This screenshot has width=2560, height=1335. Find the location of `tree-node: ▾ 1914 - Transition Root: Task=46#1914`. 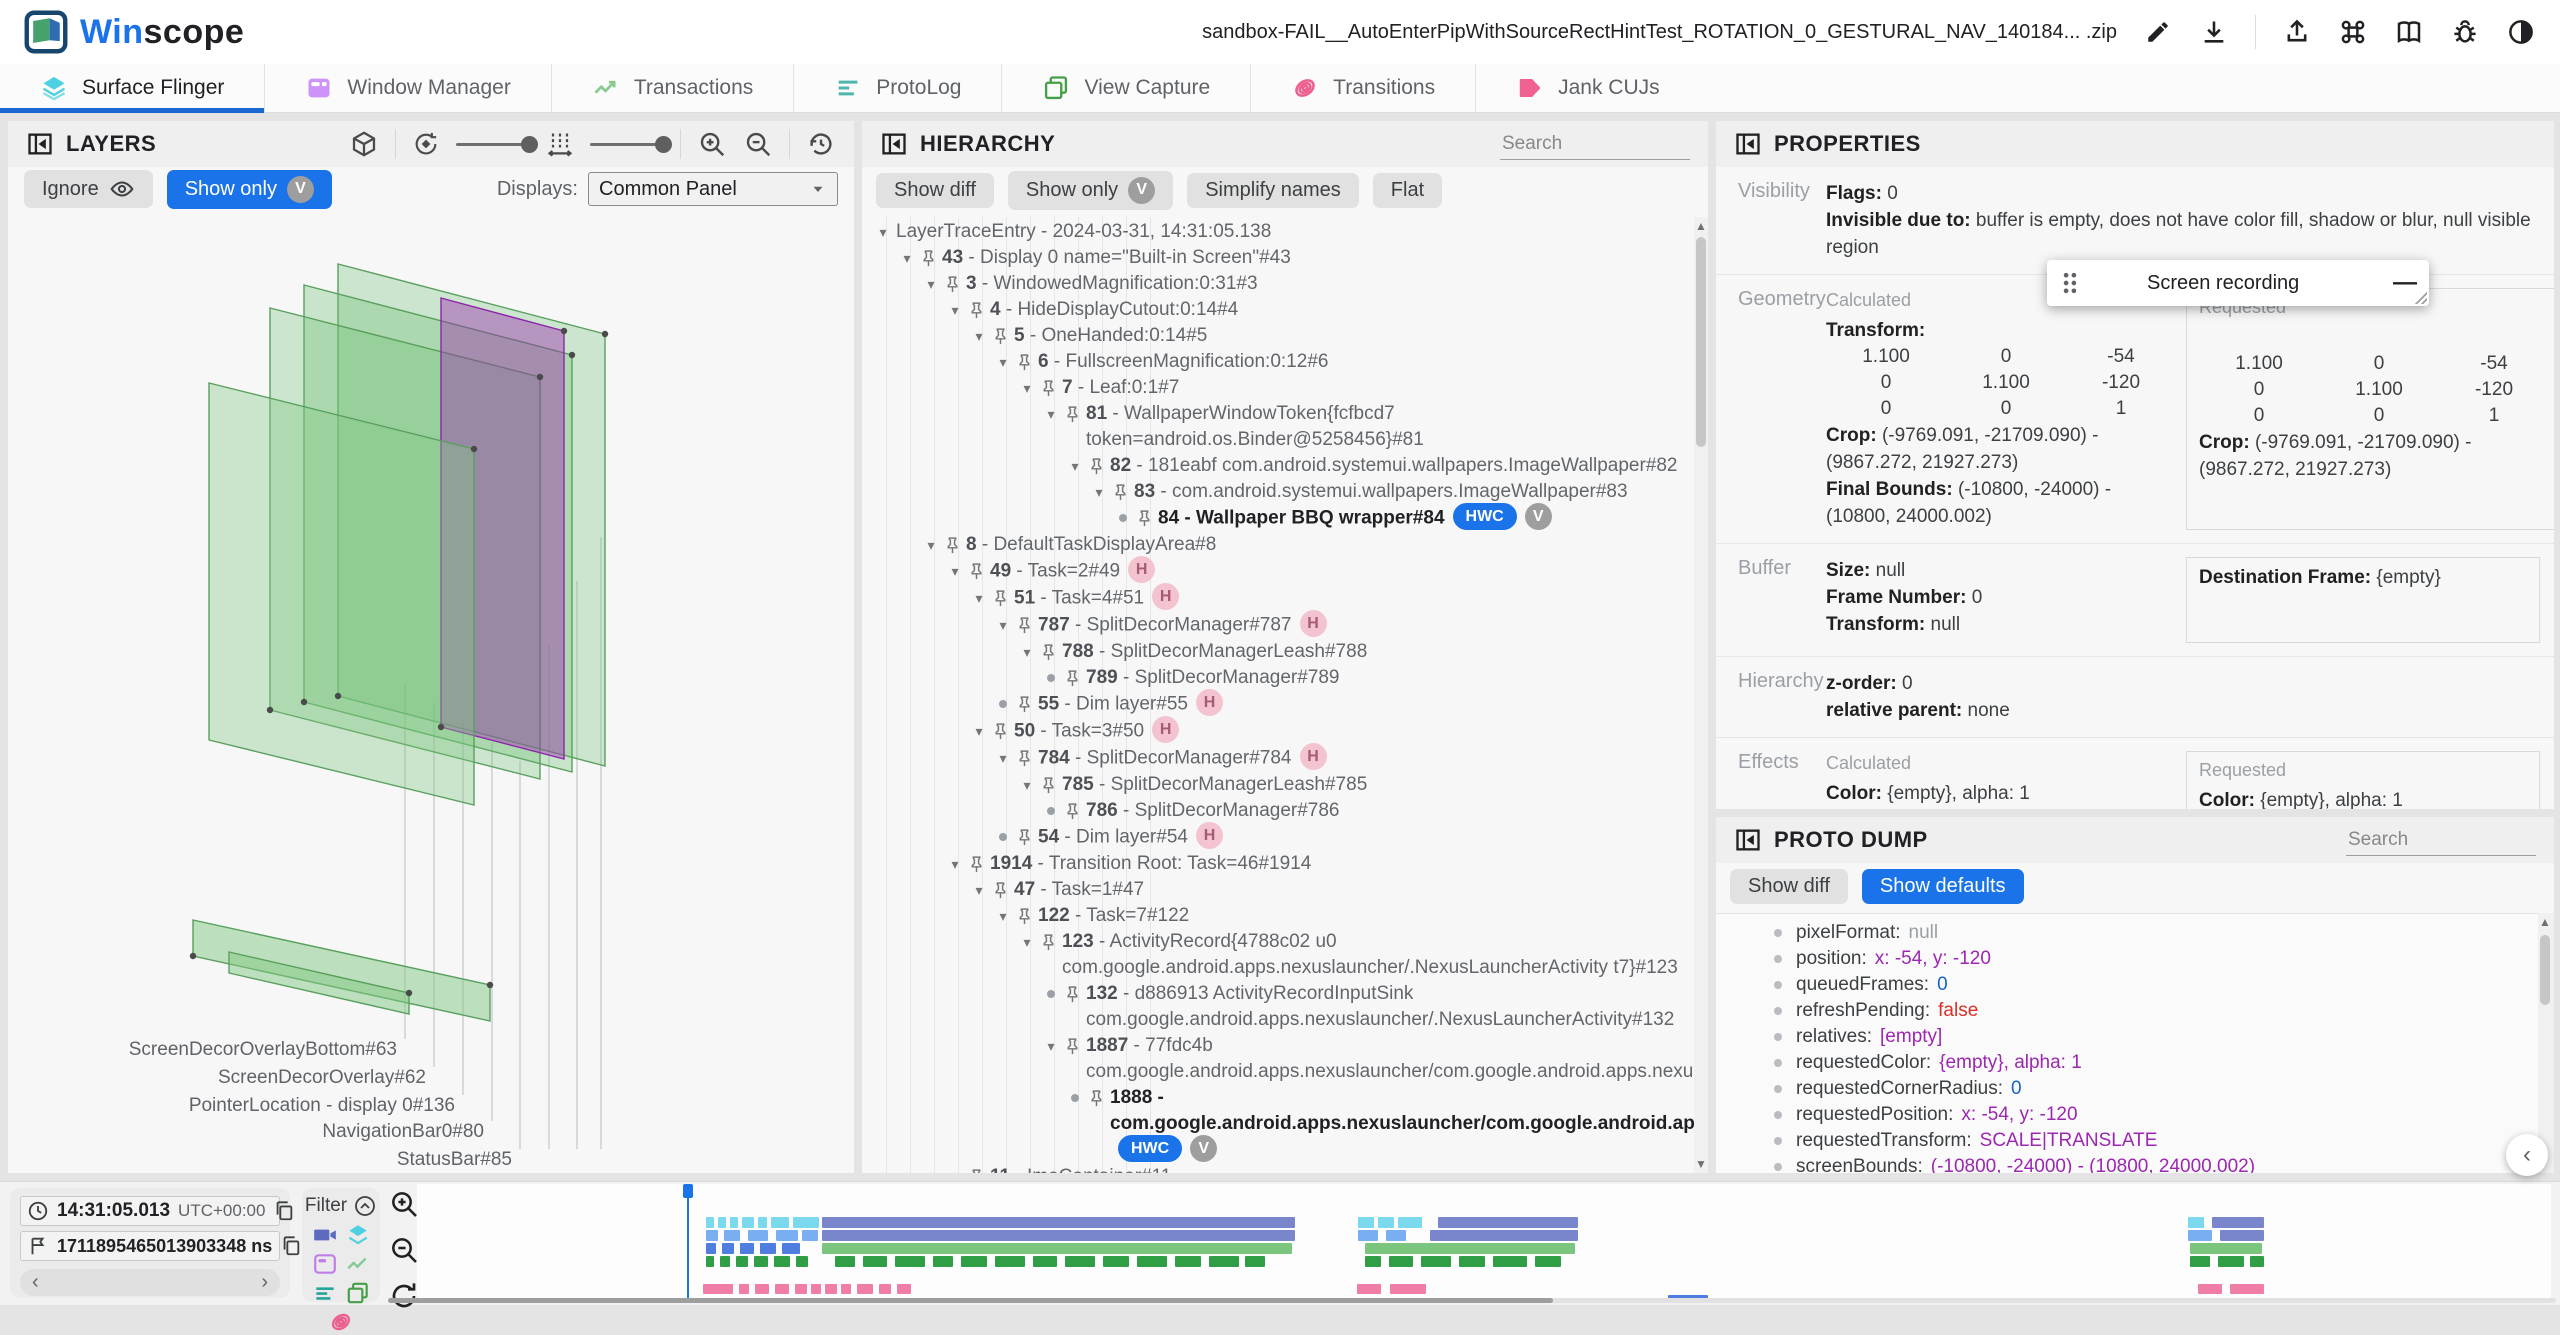

tree-node: ▾ 1914 - Transition Root: Task=46#1914 is located at coordinates (1278, 864).